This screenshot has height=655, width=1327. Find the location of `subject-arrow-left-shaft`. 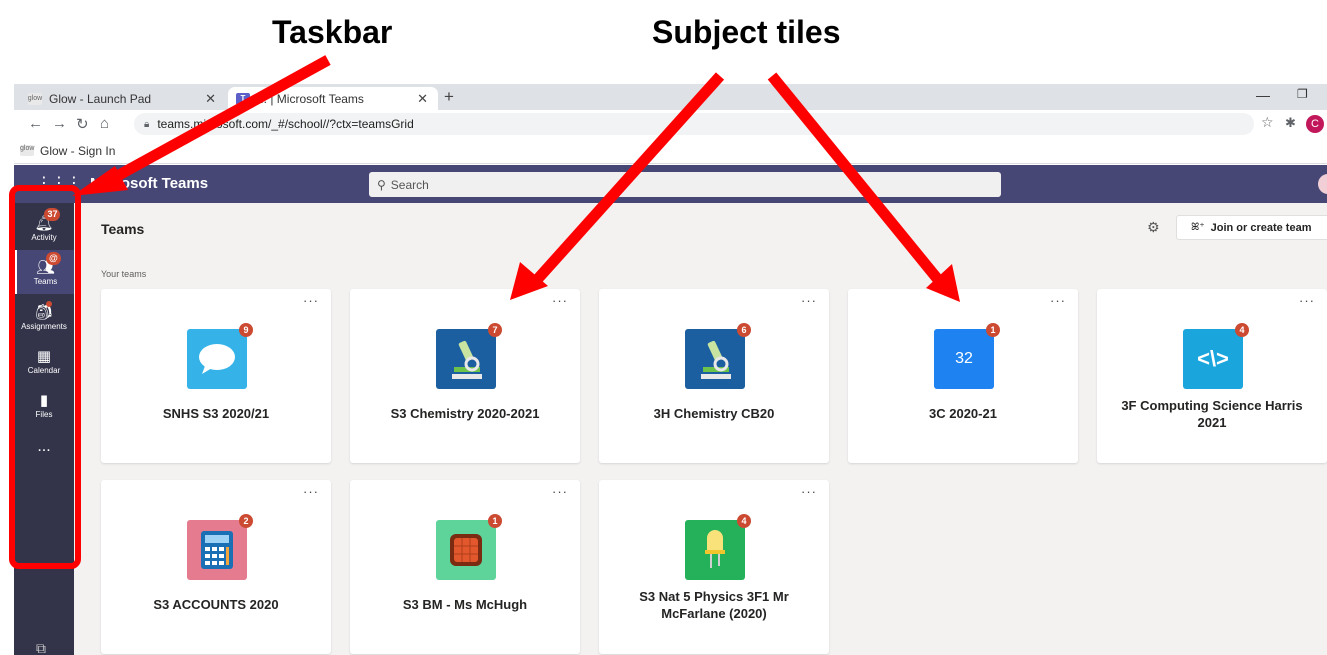

subject-arrow-left-shaft is located at coordinates (627, 179).